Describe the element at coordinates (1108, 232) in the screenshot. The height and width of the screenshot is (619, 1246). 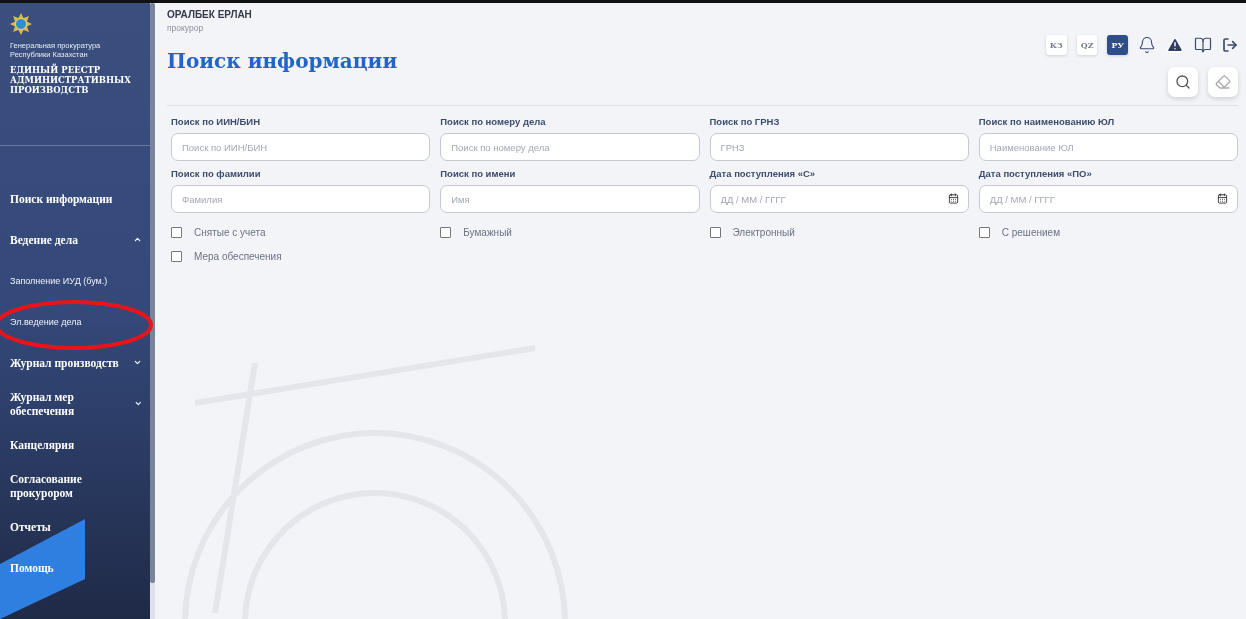
I see `checkbox-option: С решением` at that location.